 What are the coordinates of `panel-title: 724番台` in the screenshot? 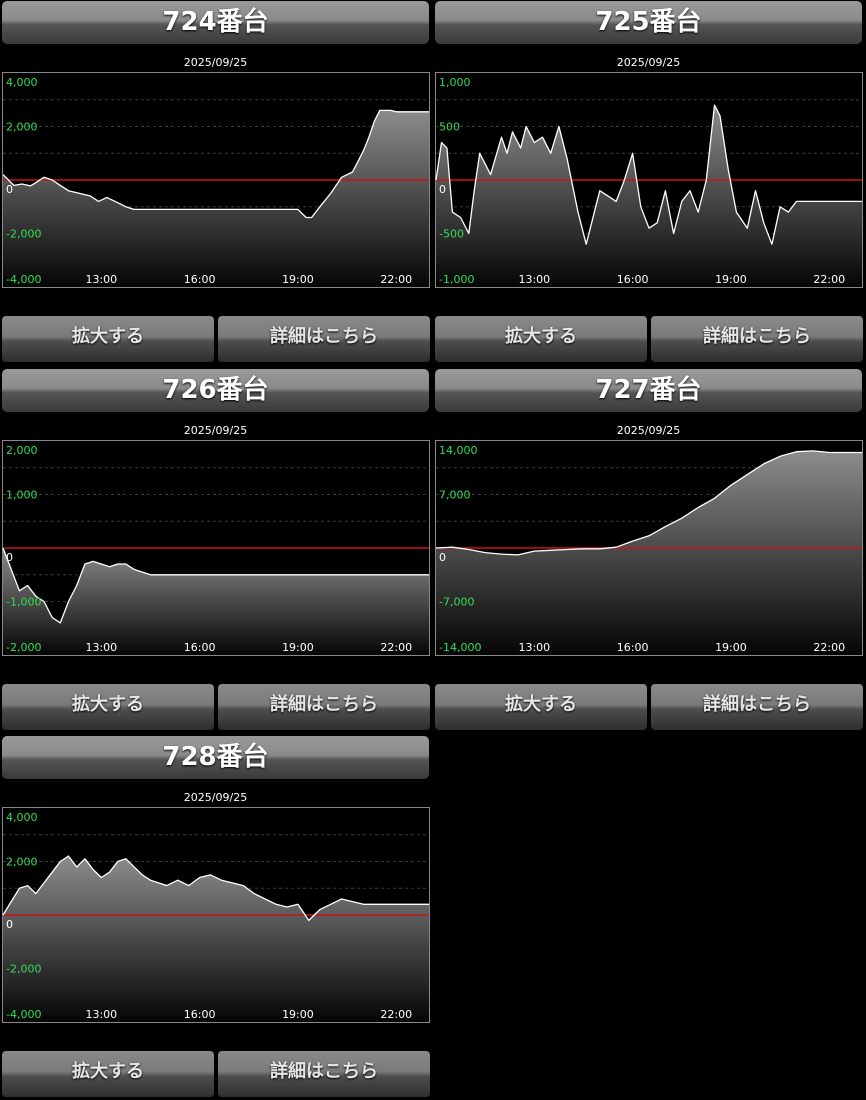 It's located at (215, 22).